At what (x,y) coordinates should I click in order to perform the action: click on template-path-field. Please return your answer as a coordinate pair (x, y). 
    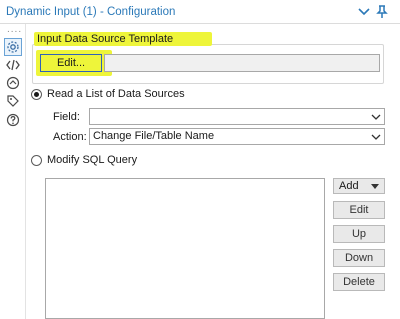
    Looking at the image, I should click on (242, 63).